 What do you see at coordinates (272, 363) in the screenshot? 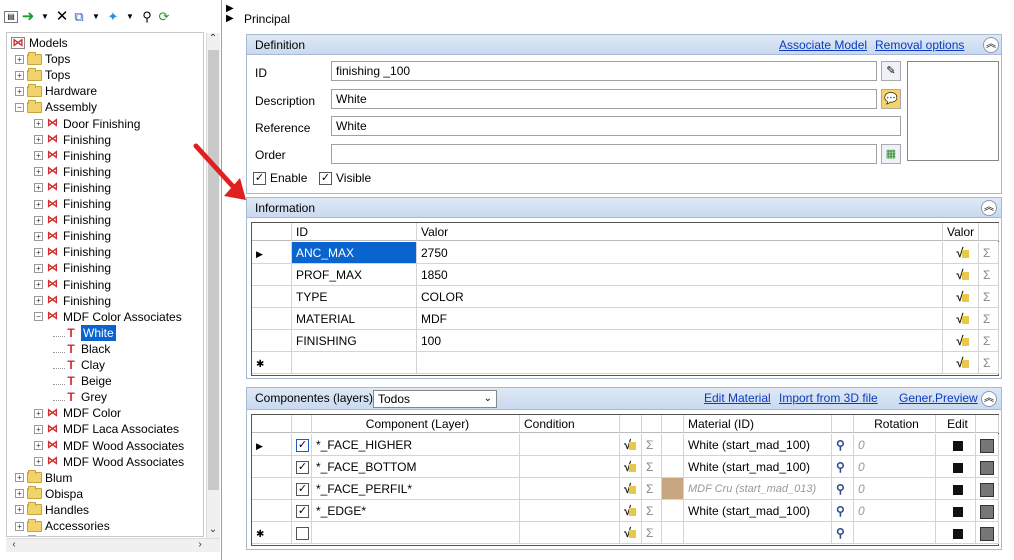
I see `info-row-header: ✱` at bounding box center [272, 363].